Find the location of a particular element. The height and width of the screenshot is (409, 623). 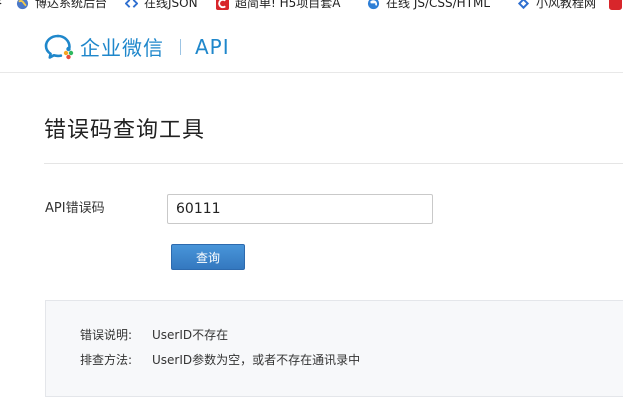

site-header: 企业微信 API is located at coordinates (311, 42).